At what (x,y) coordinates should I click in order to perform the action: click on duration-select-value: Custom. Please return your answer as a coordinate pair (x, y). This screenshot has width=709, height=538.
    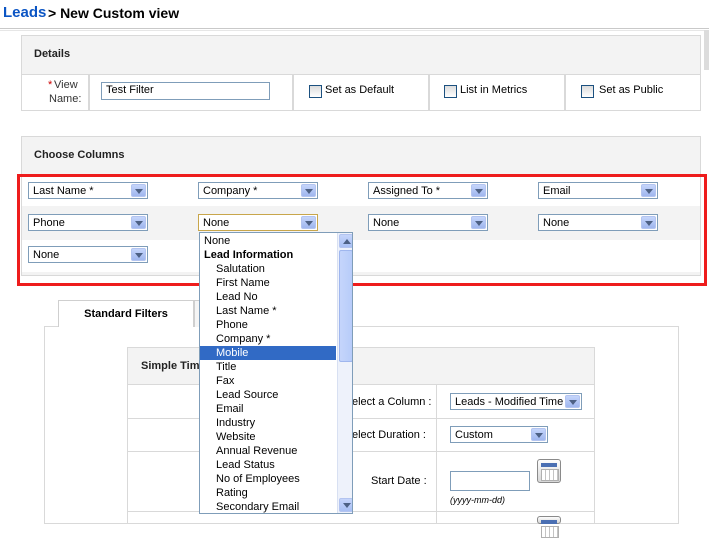
    Looking at the image, I should click on (474, 435).